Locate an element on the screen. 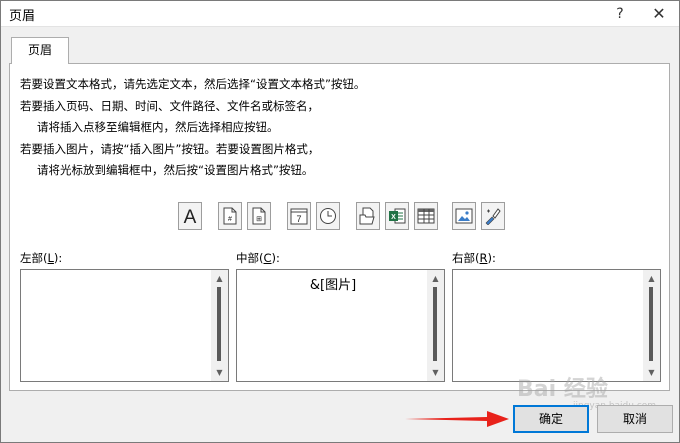  dialog-title: 页眉 is located at coordinates (22, 16).